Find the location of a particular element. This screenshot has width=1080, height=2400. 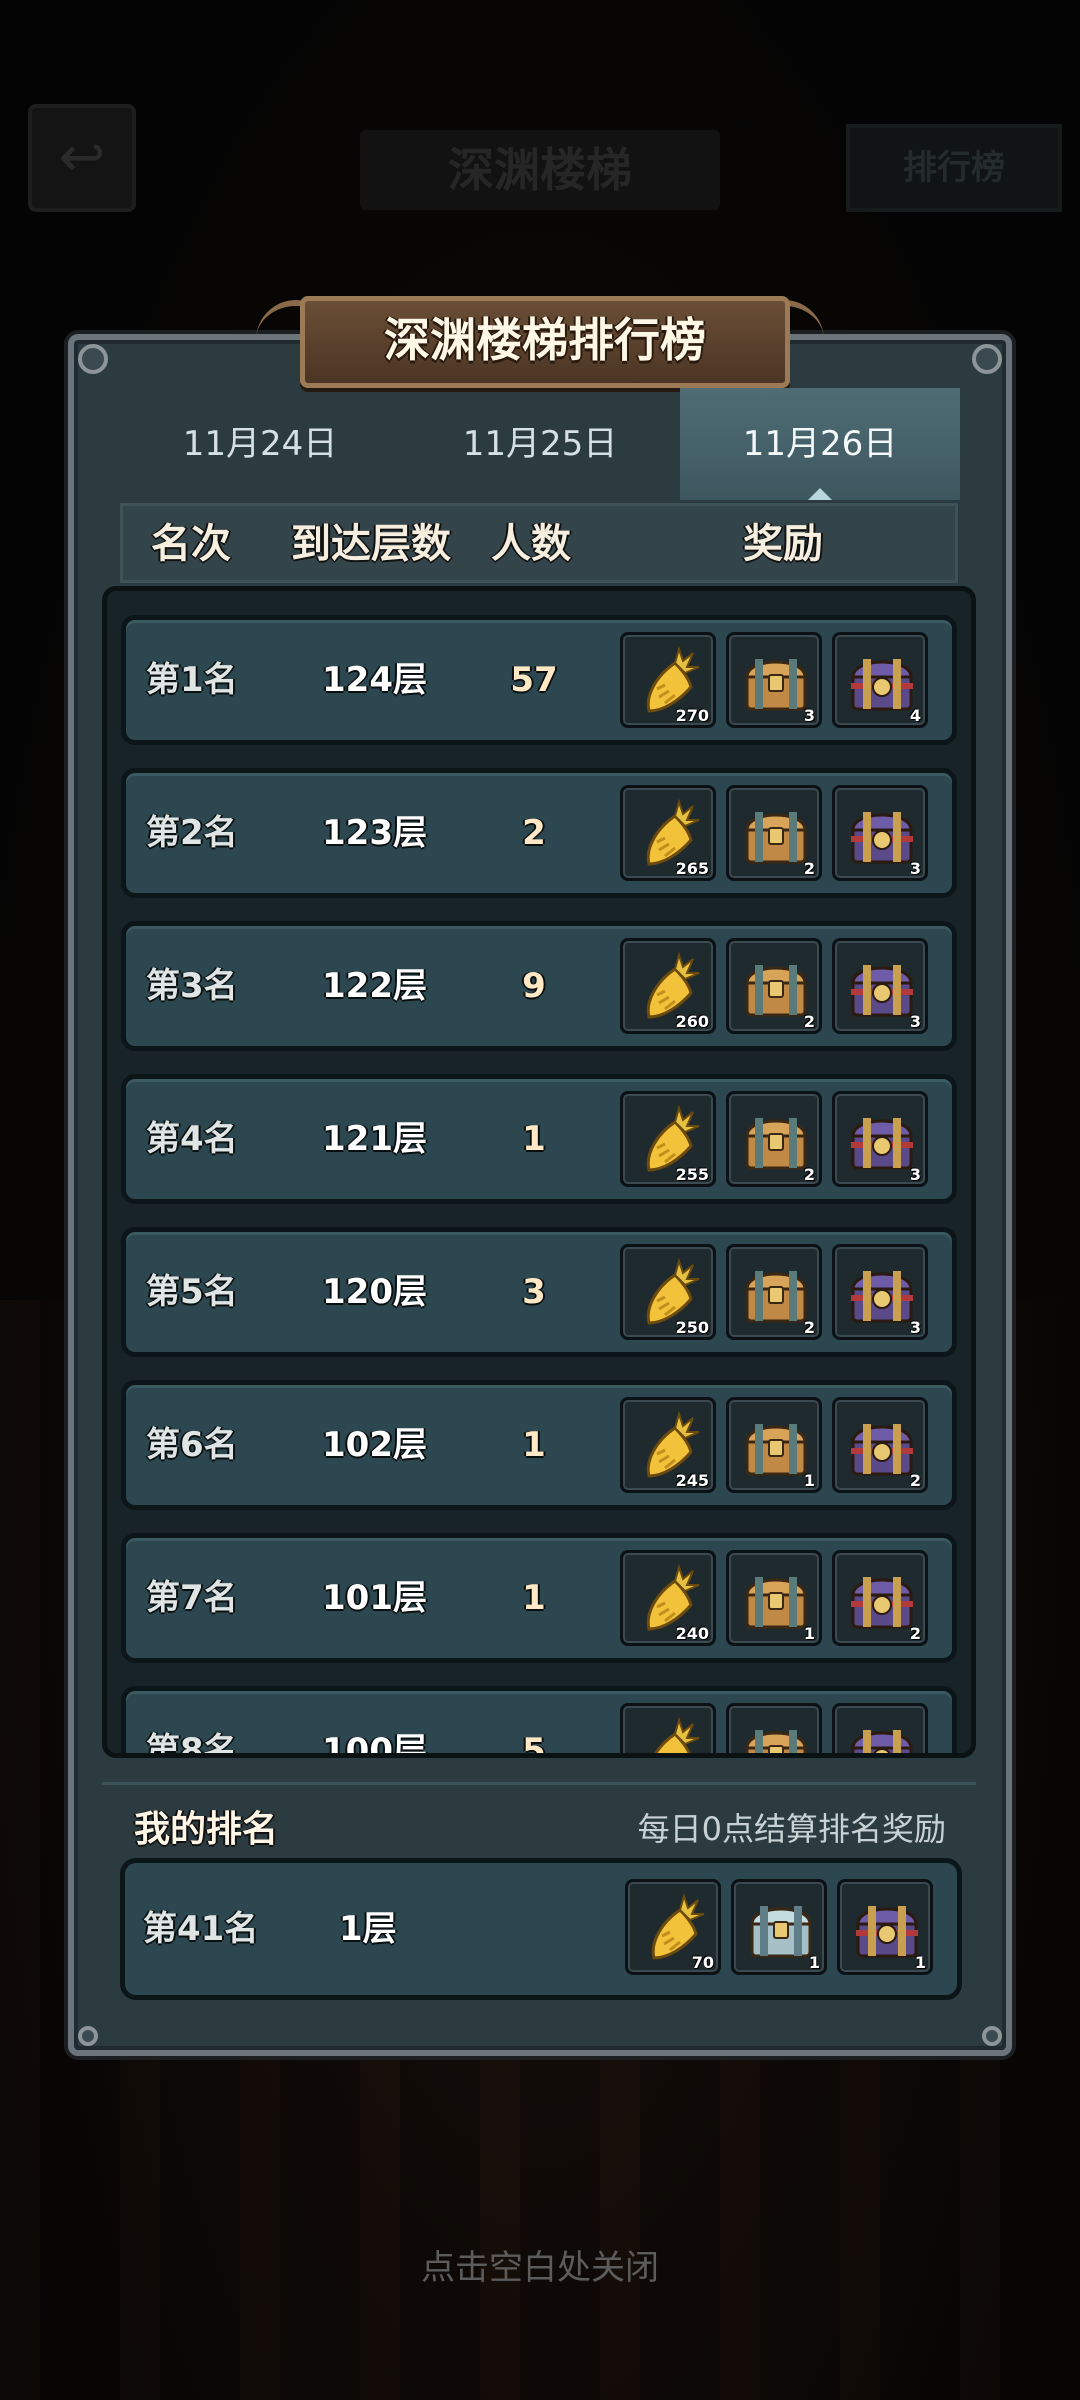

silver-chest-icon: 1 is located at coordinates (779, 1927).